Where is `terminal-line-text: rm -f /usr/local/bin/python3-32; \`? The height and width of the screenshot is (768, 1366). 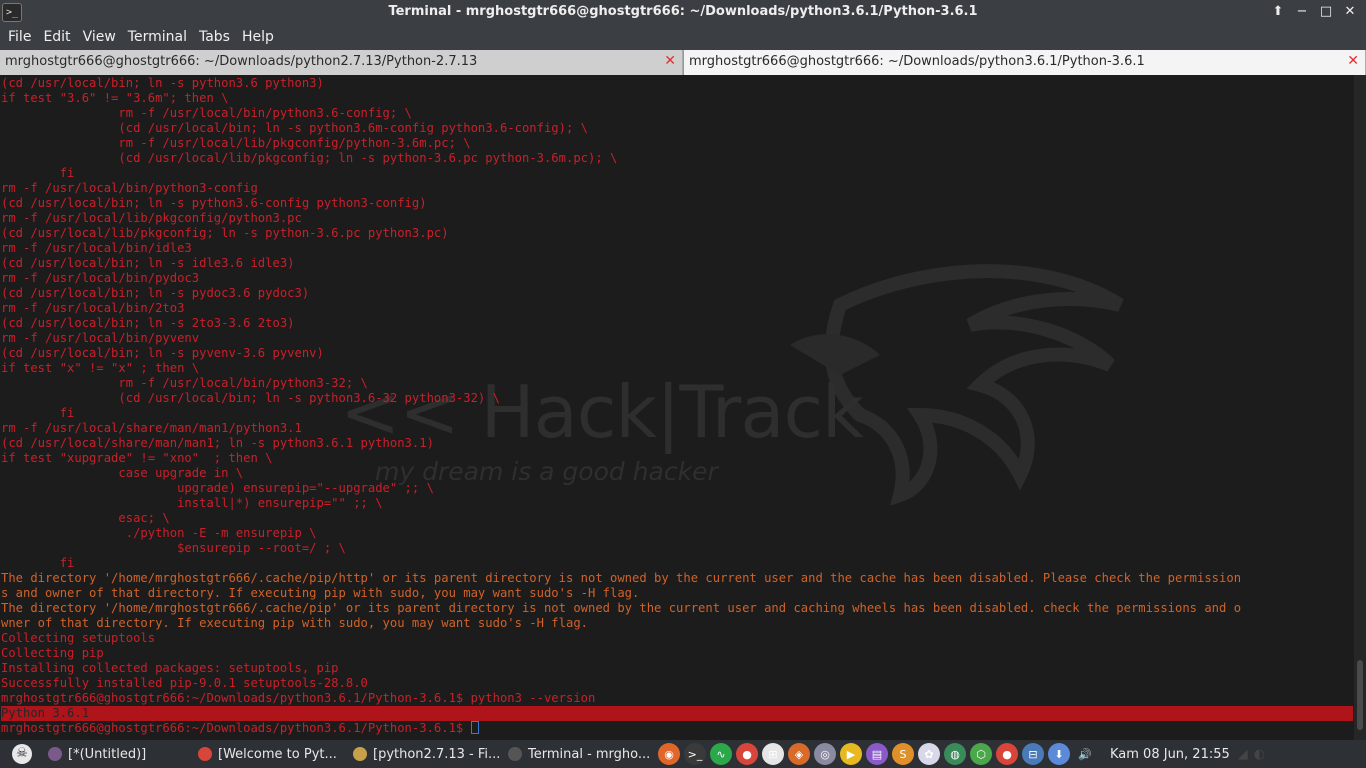
terminal-line-text: rm -f /usr/local/bin/python3-32; \ is located at coordinates (184, 383).